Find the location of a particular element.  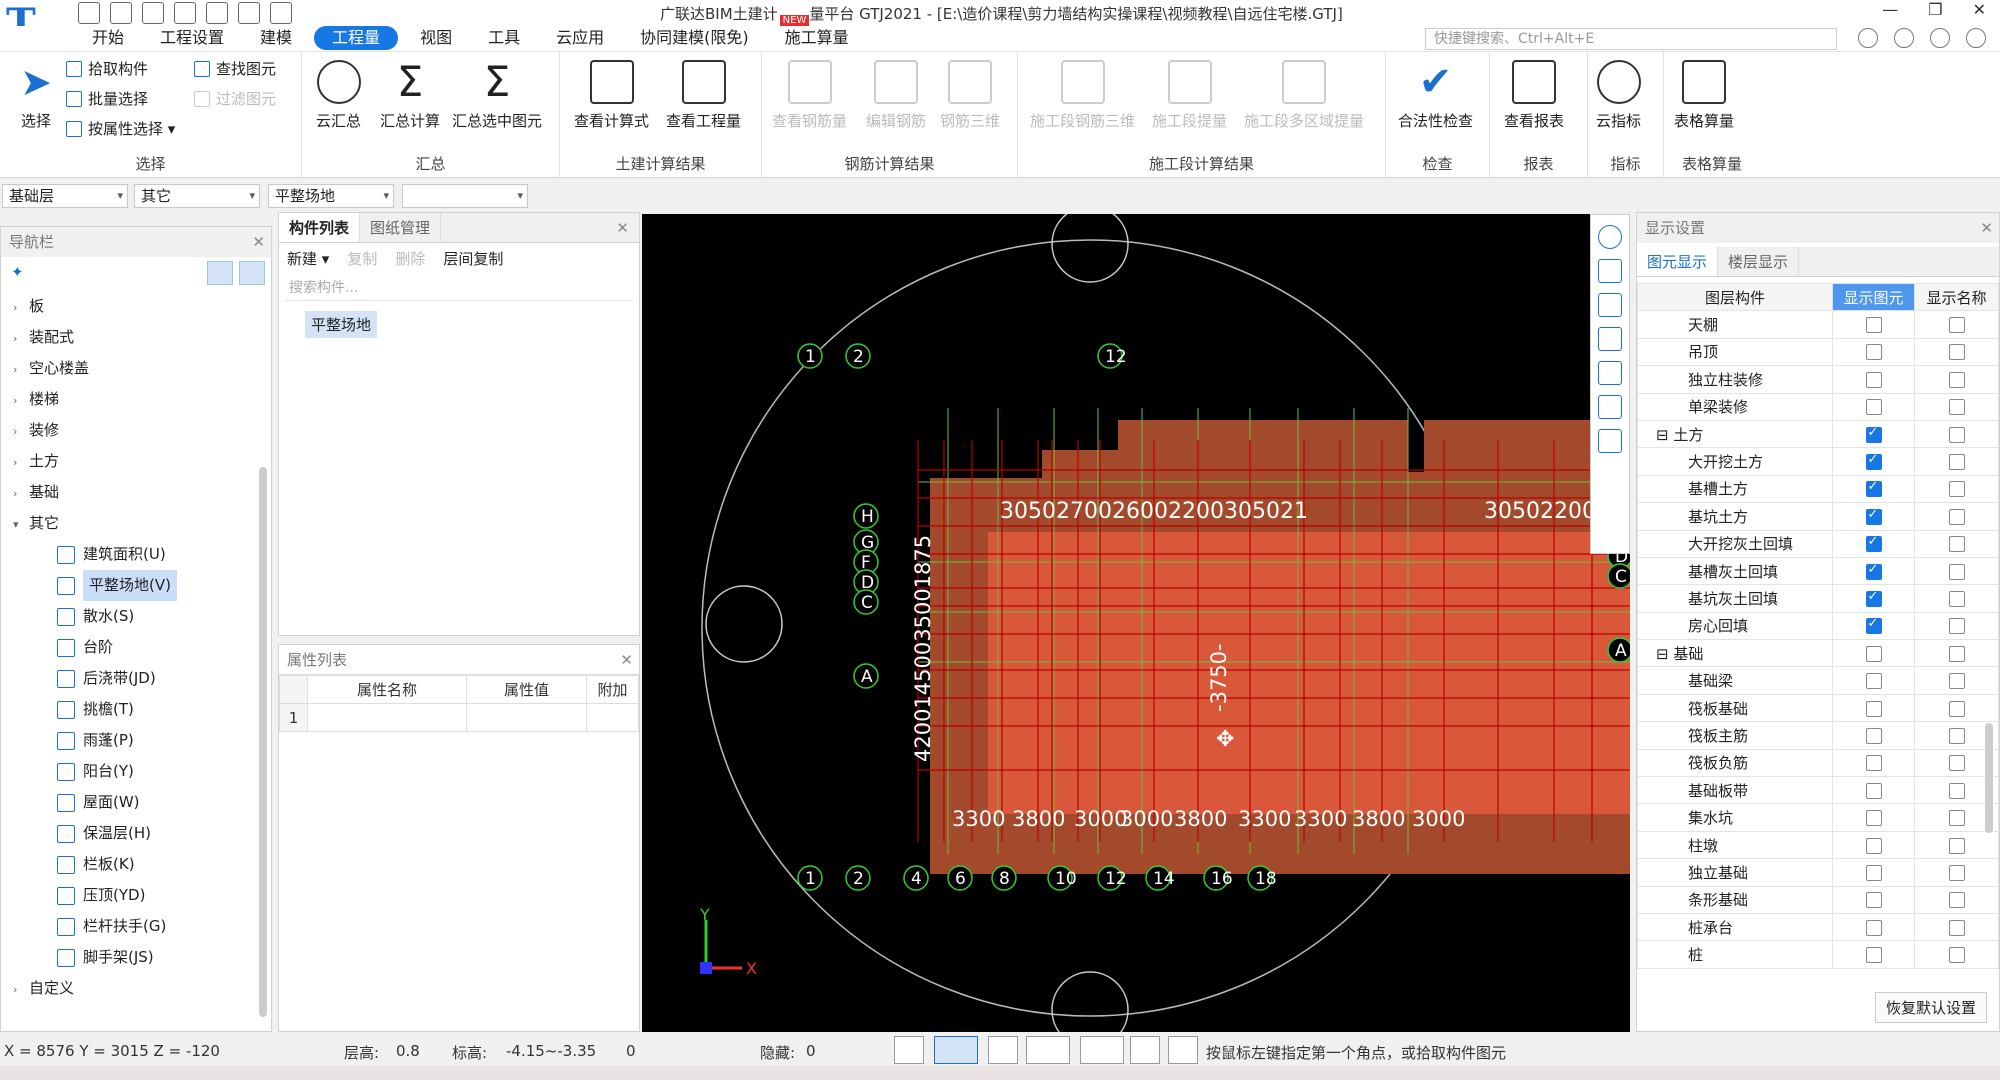

table-row: 桩 is located at coordinates (1818, 954).